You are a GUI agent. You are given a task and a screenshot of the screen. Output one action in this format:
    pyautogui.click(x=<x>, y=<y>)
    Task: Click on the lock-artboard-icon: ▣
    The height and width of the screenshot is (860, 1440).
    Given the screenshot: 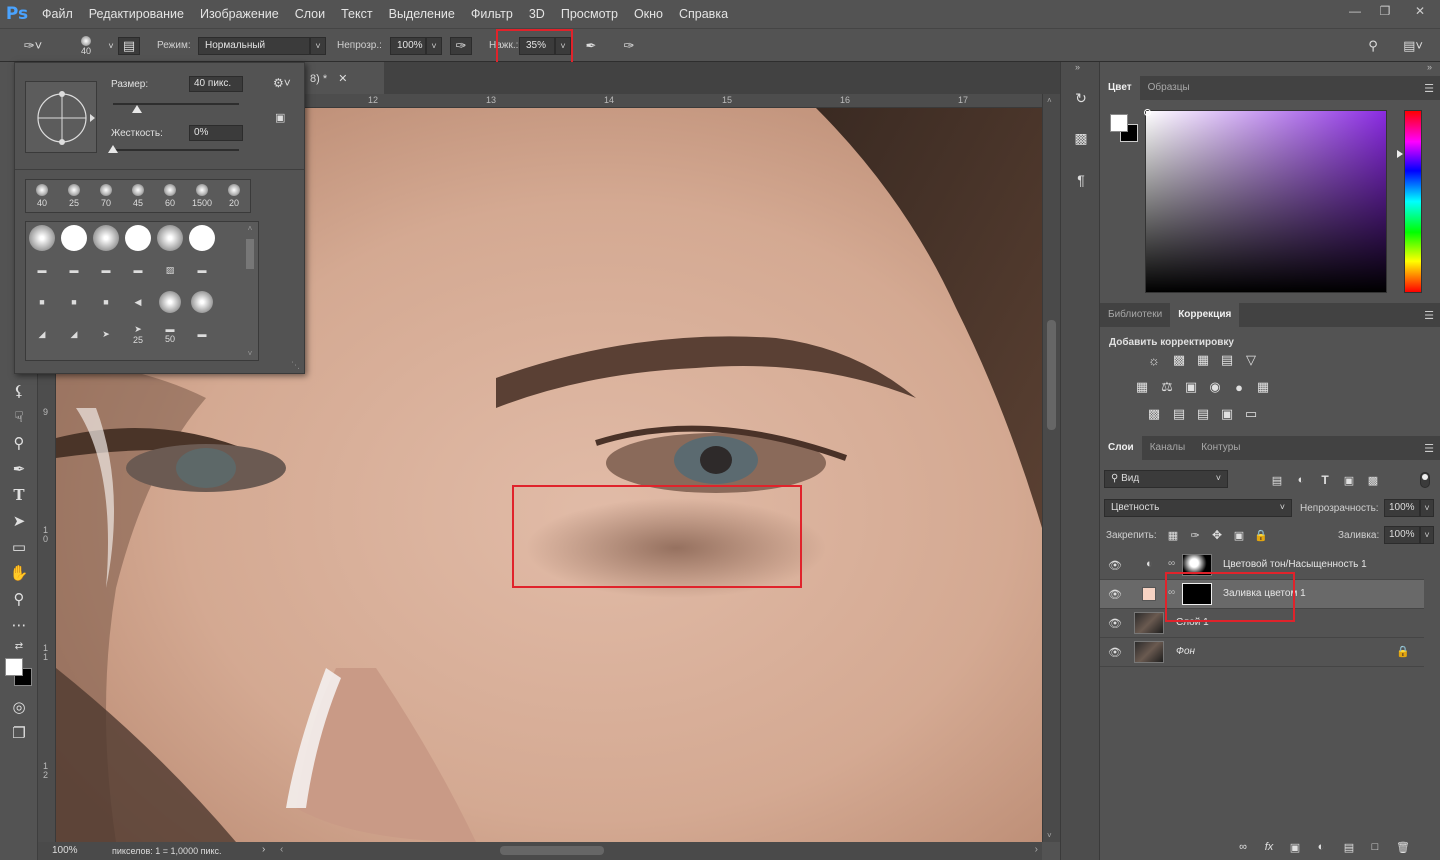 What is the action you would take?
    pyautogui.click(x=1239, y=535)
    